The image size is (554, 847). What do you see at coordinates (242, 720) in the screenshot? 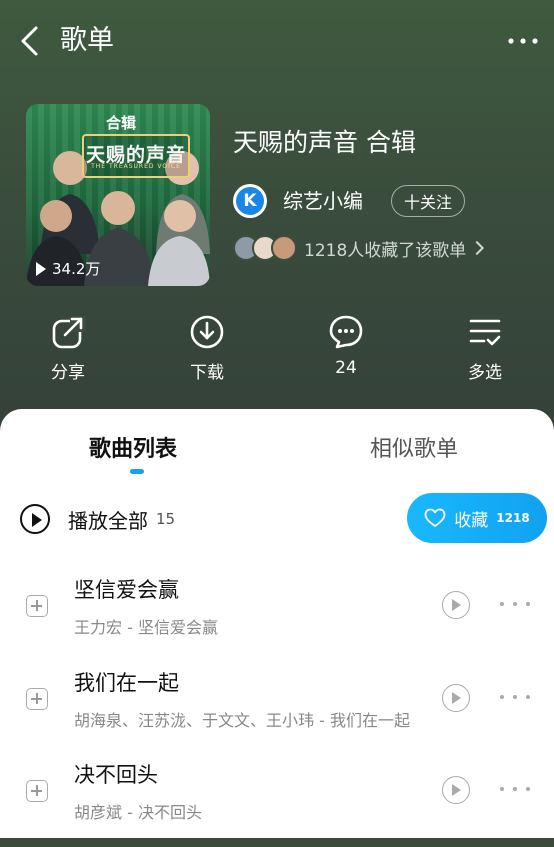
I see `song-artist-album: 胡海泉、汪苏泷、于文文、王小玮 - 我们在一起` at bounding box center [242, 720].